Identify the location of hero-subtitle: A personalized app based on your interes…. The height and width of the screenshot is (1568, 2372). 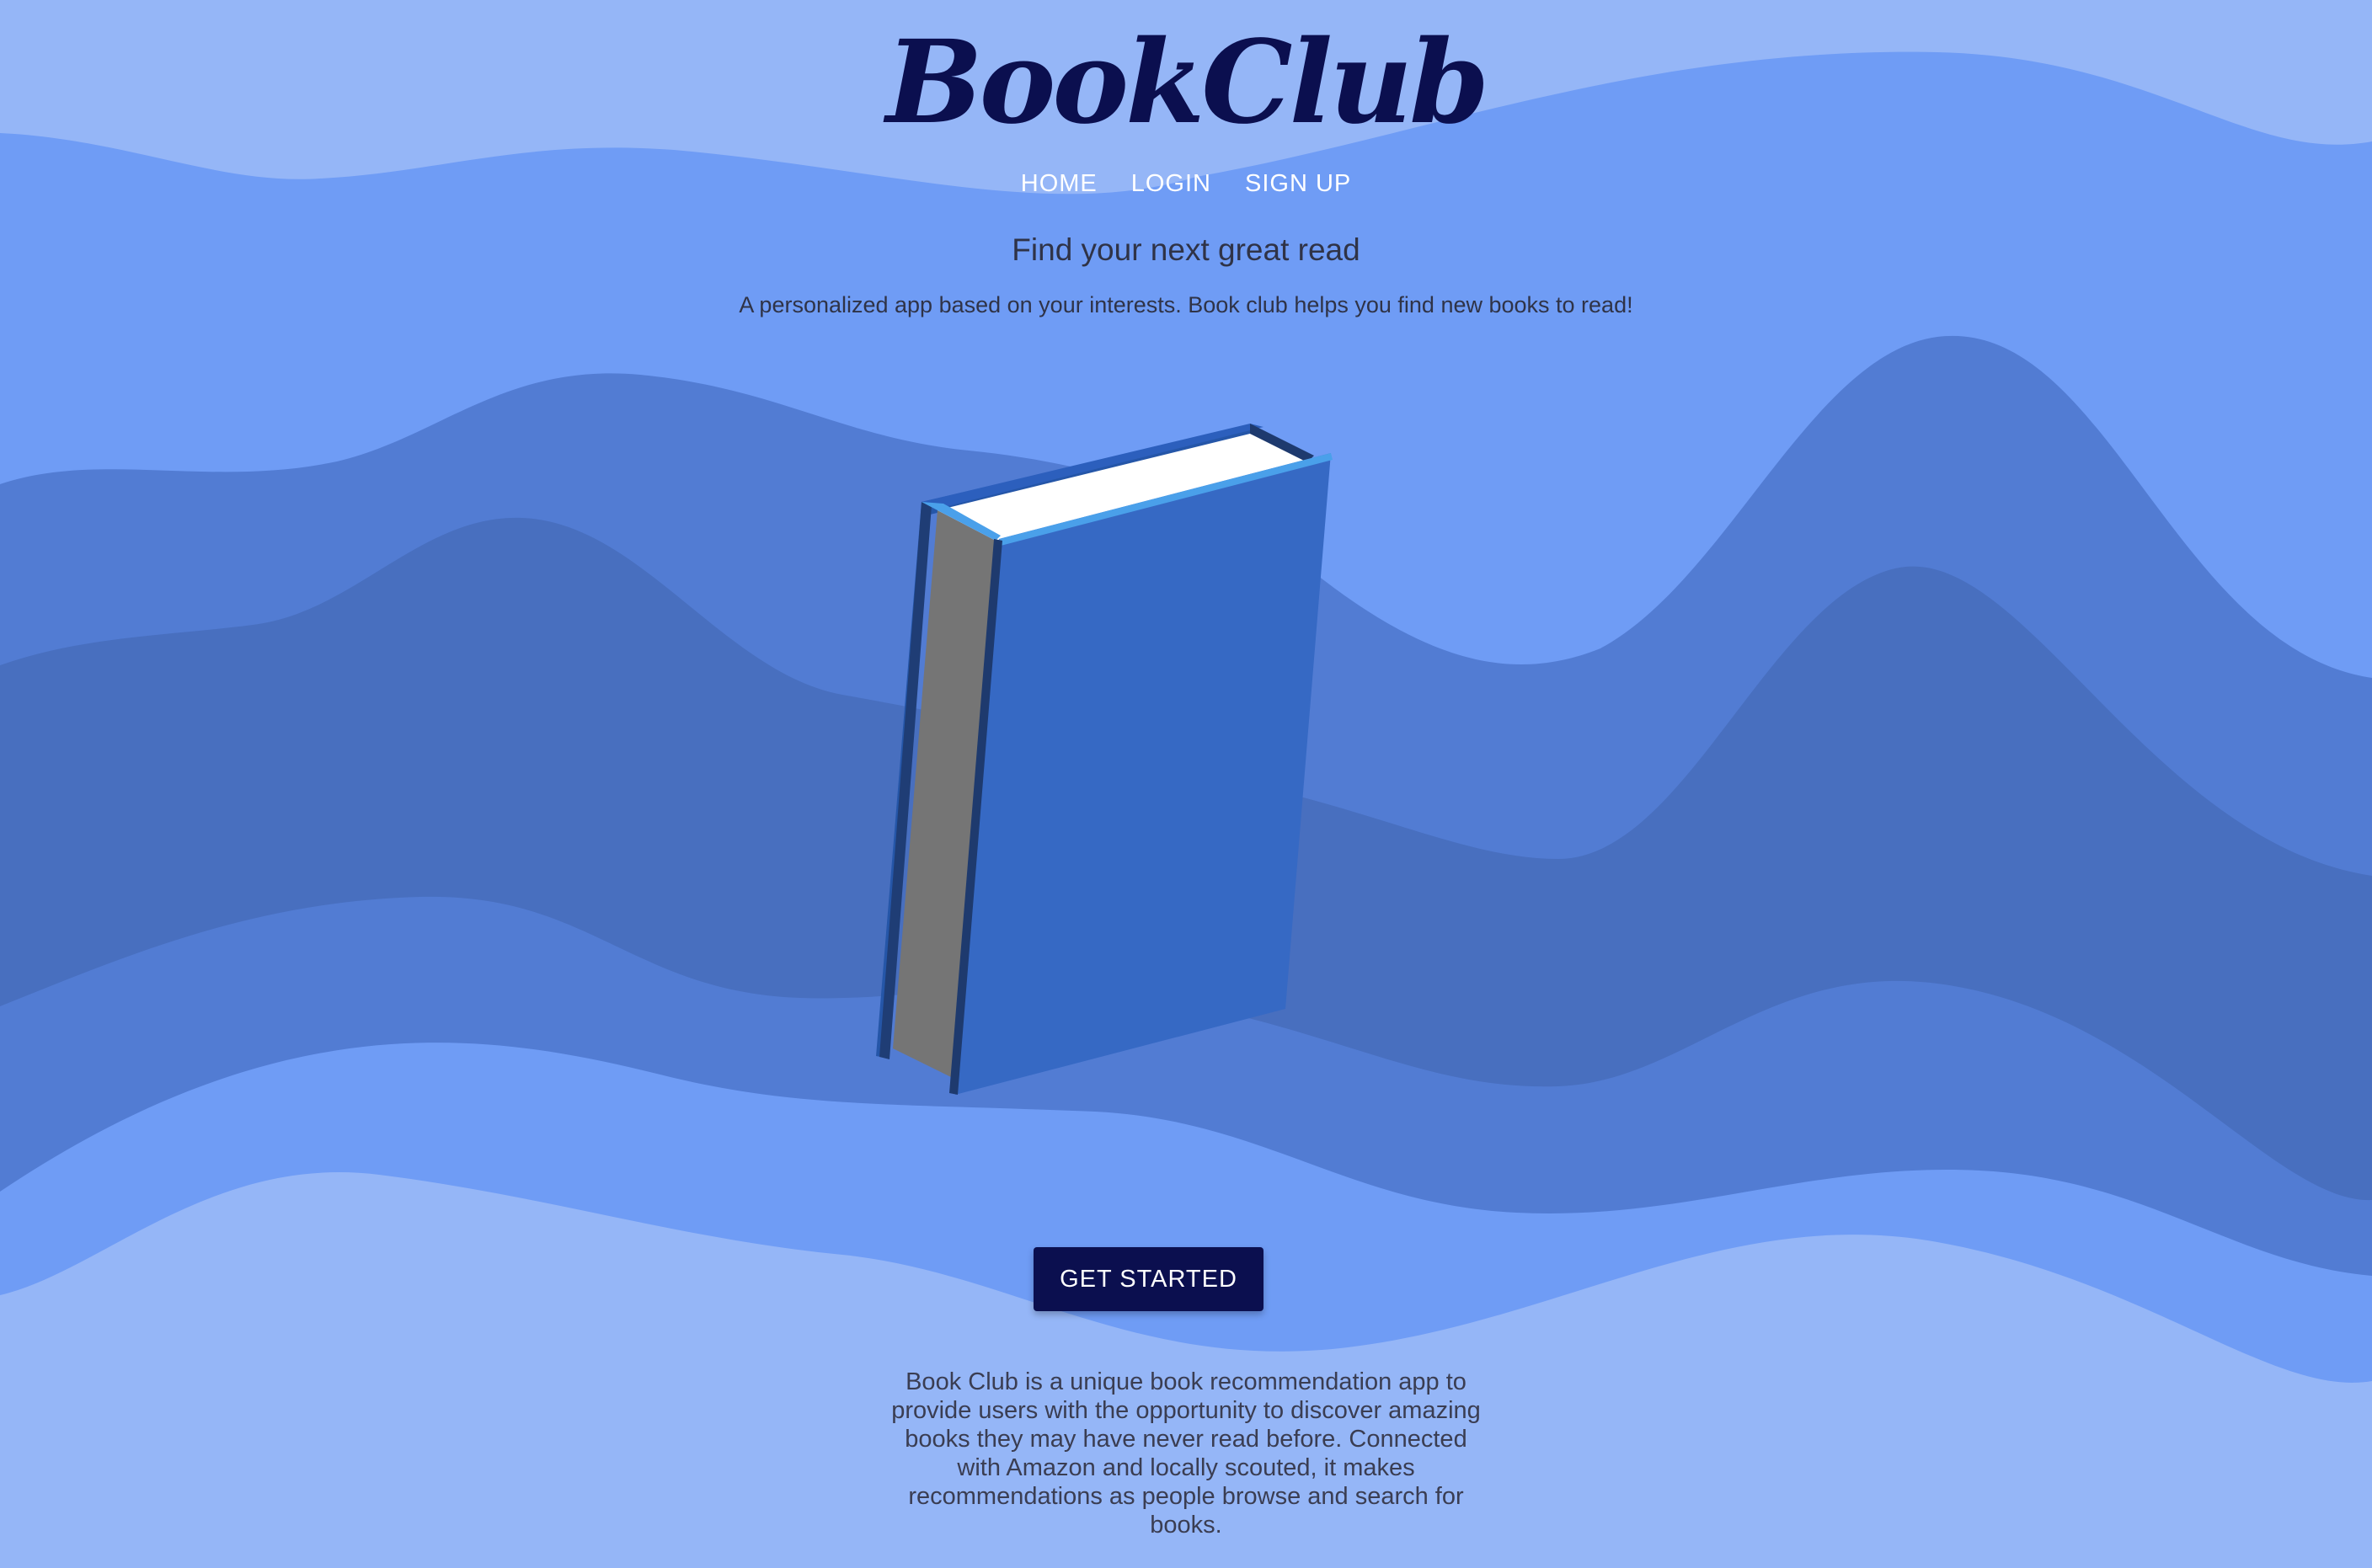
(1186, 304).